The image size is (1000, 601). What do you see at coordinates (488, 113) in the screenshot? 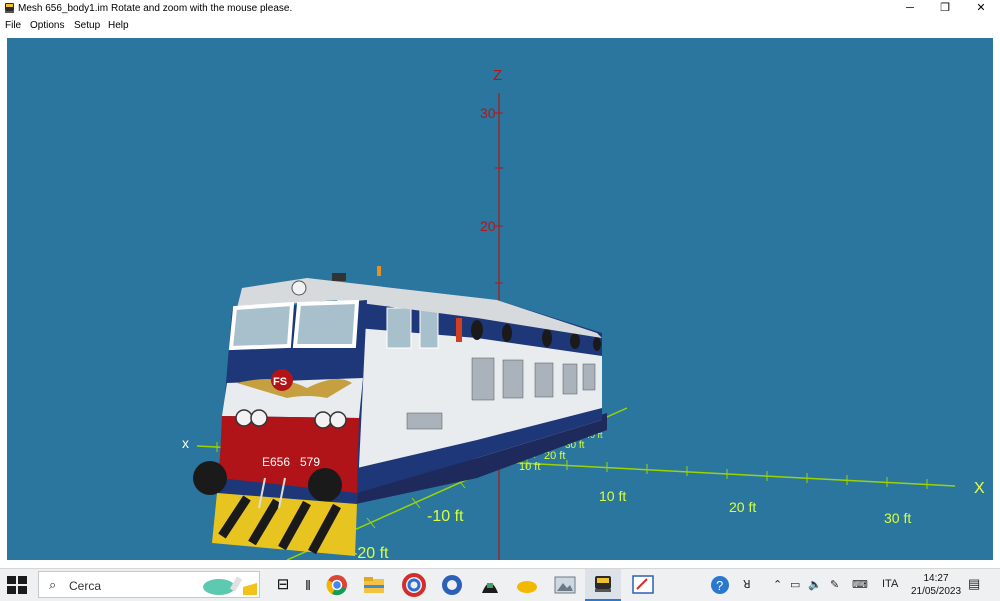
I see `z-tick-label: 30` at bounding box center [488, 113].